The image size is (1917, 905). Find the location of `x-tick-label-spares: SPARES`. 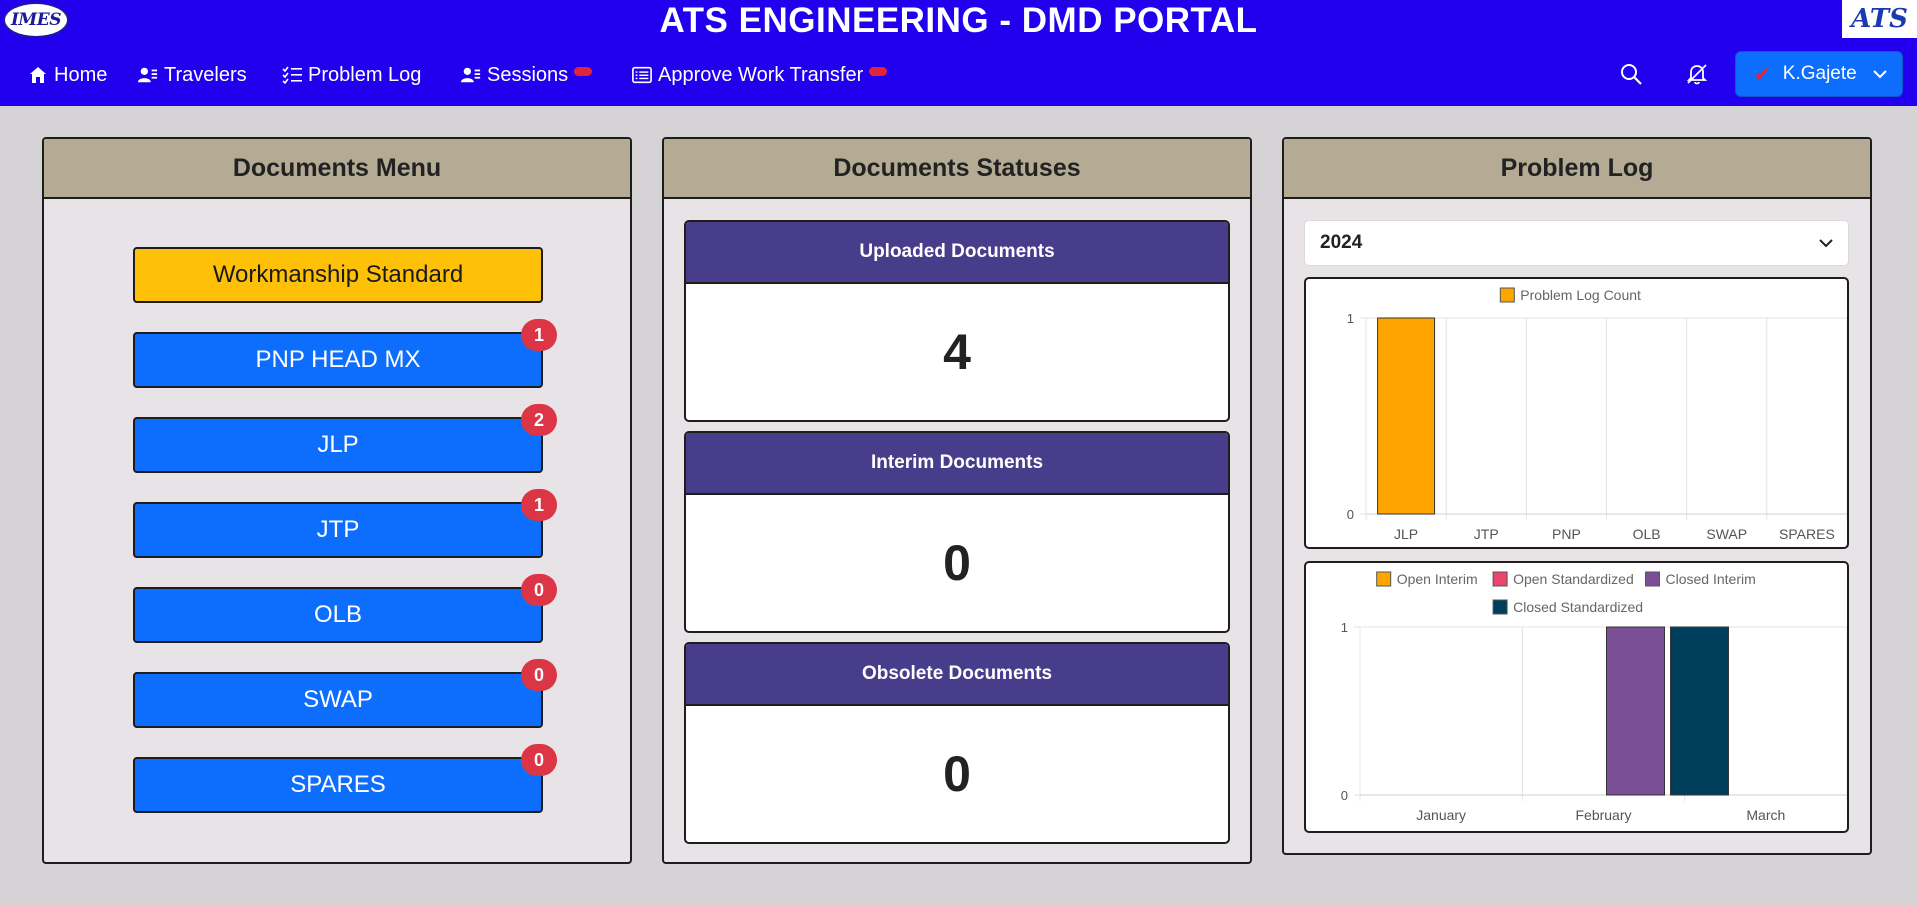

x-tick-label-spares: SPARES is located at coordinates (1807, 534).